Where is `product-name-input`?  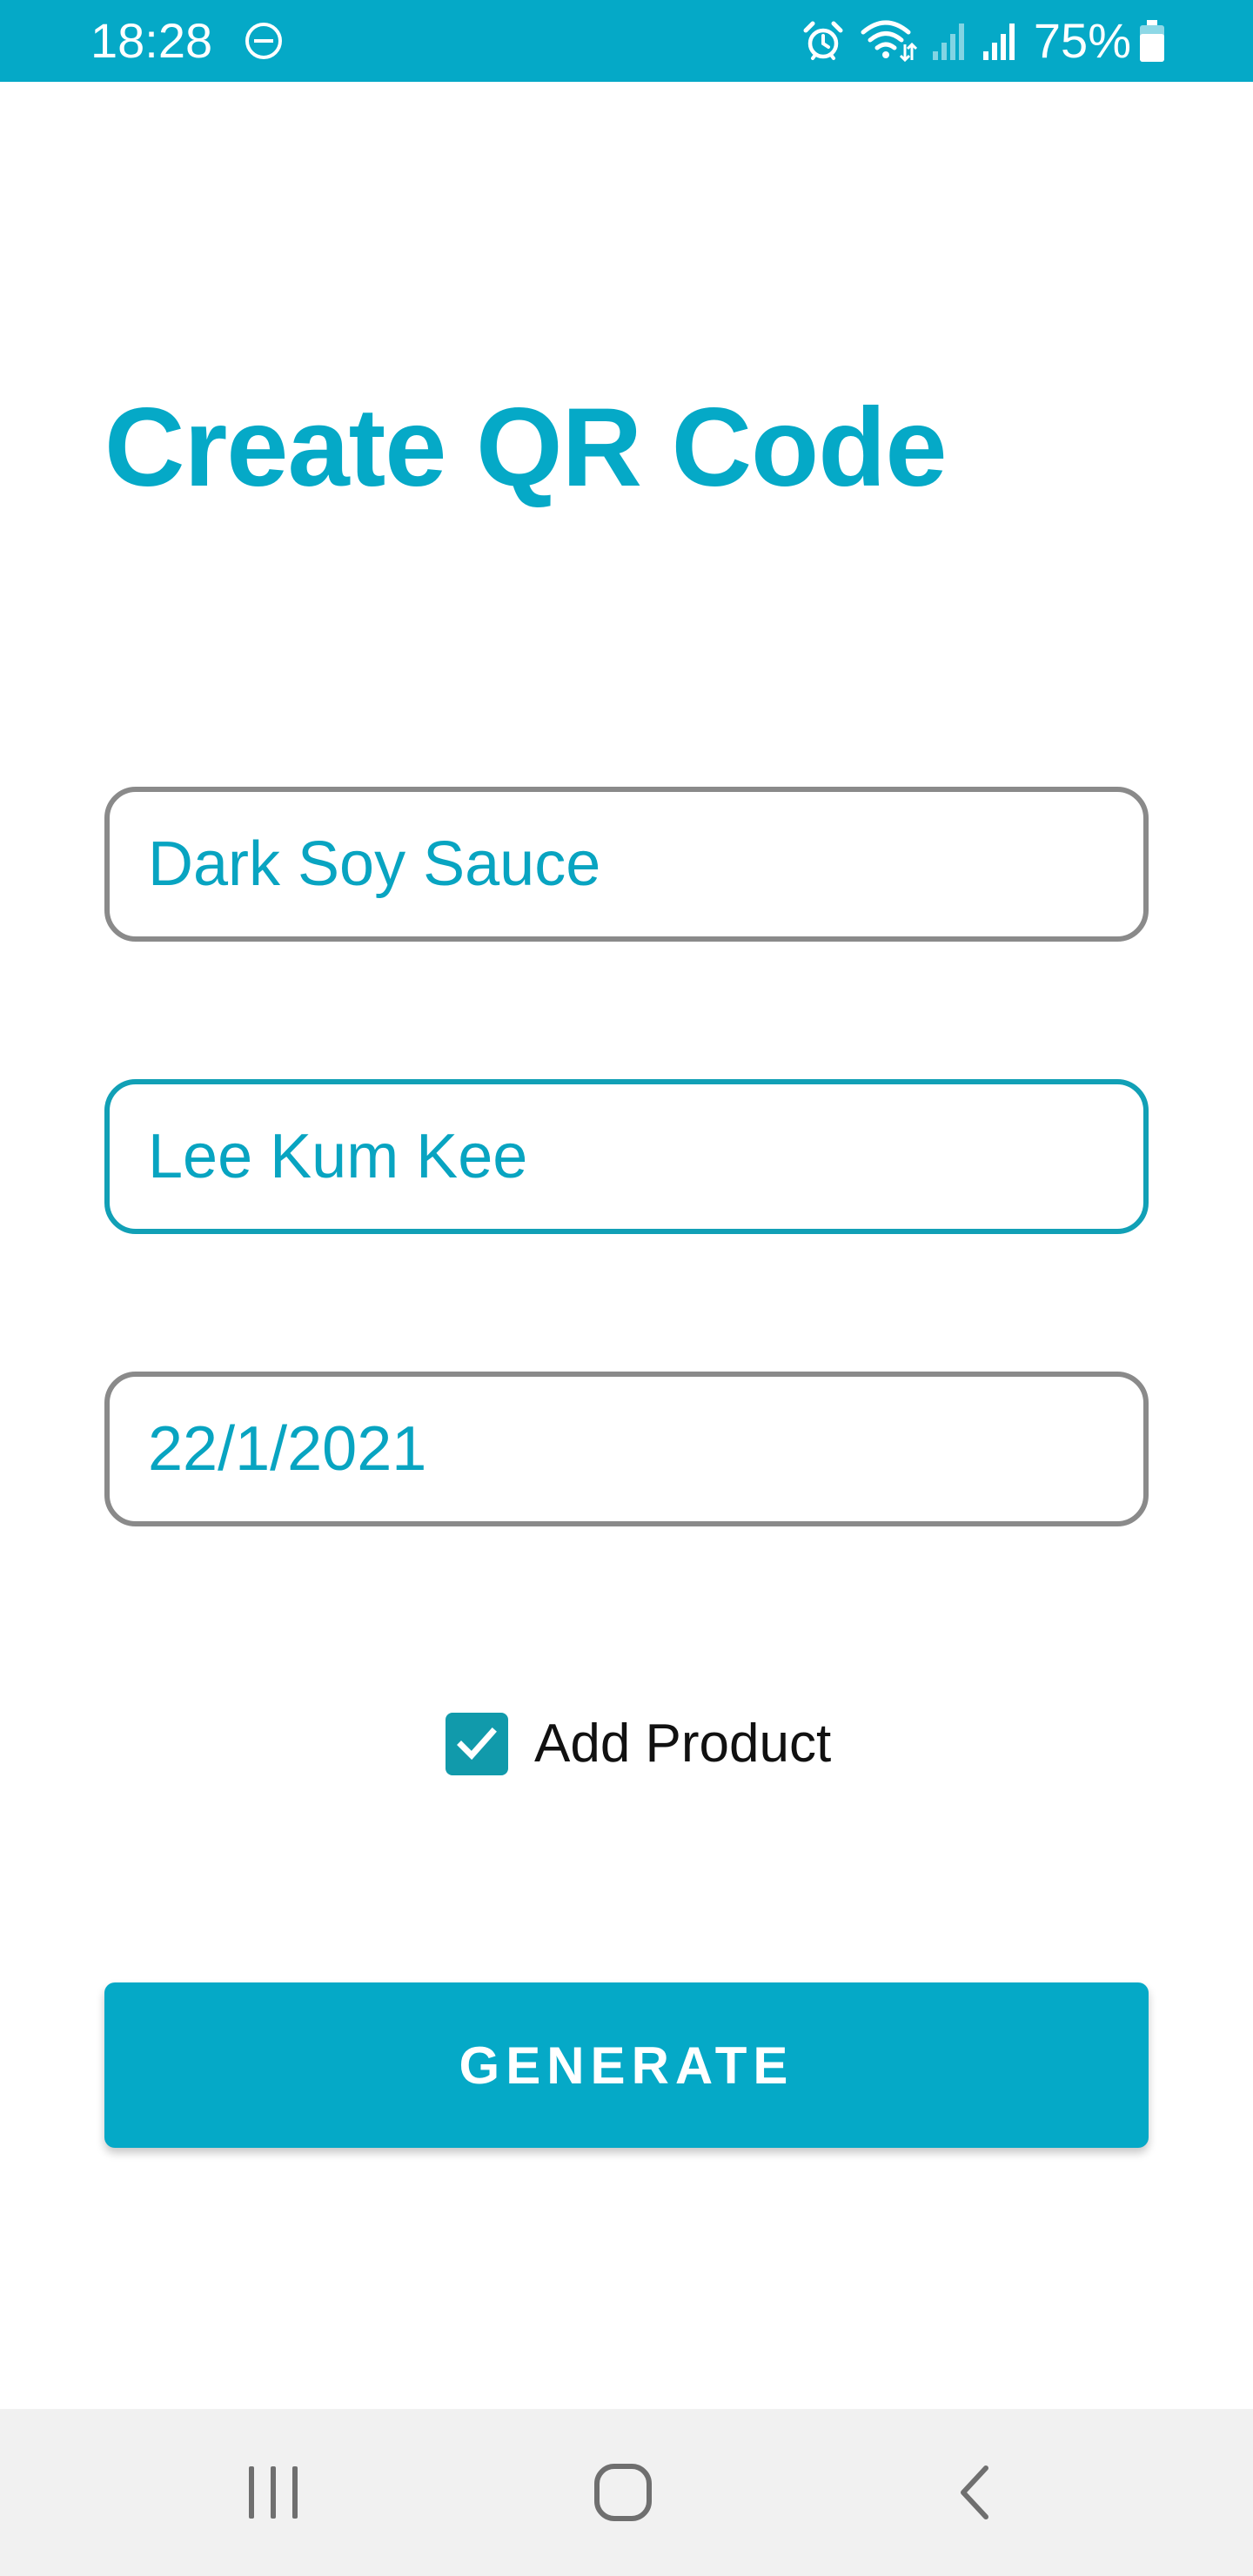
product-name-input is located at coordinates (624, 864).